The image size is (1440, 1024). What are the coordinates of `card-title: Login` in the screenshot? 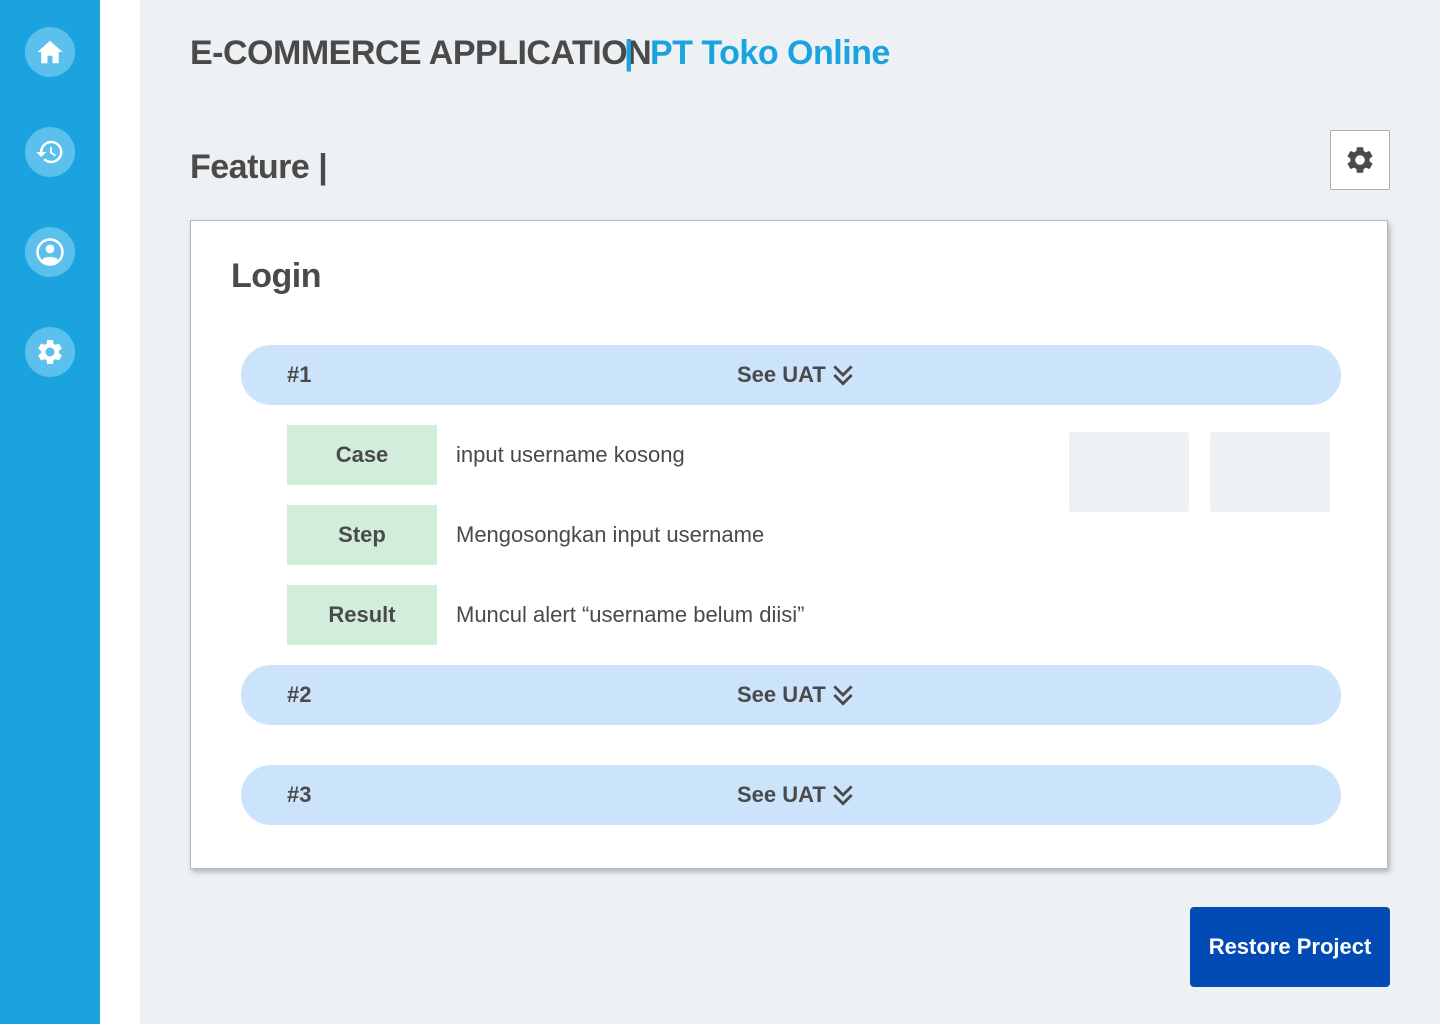 It's located at (276, 276).